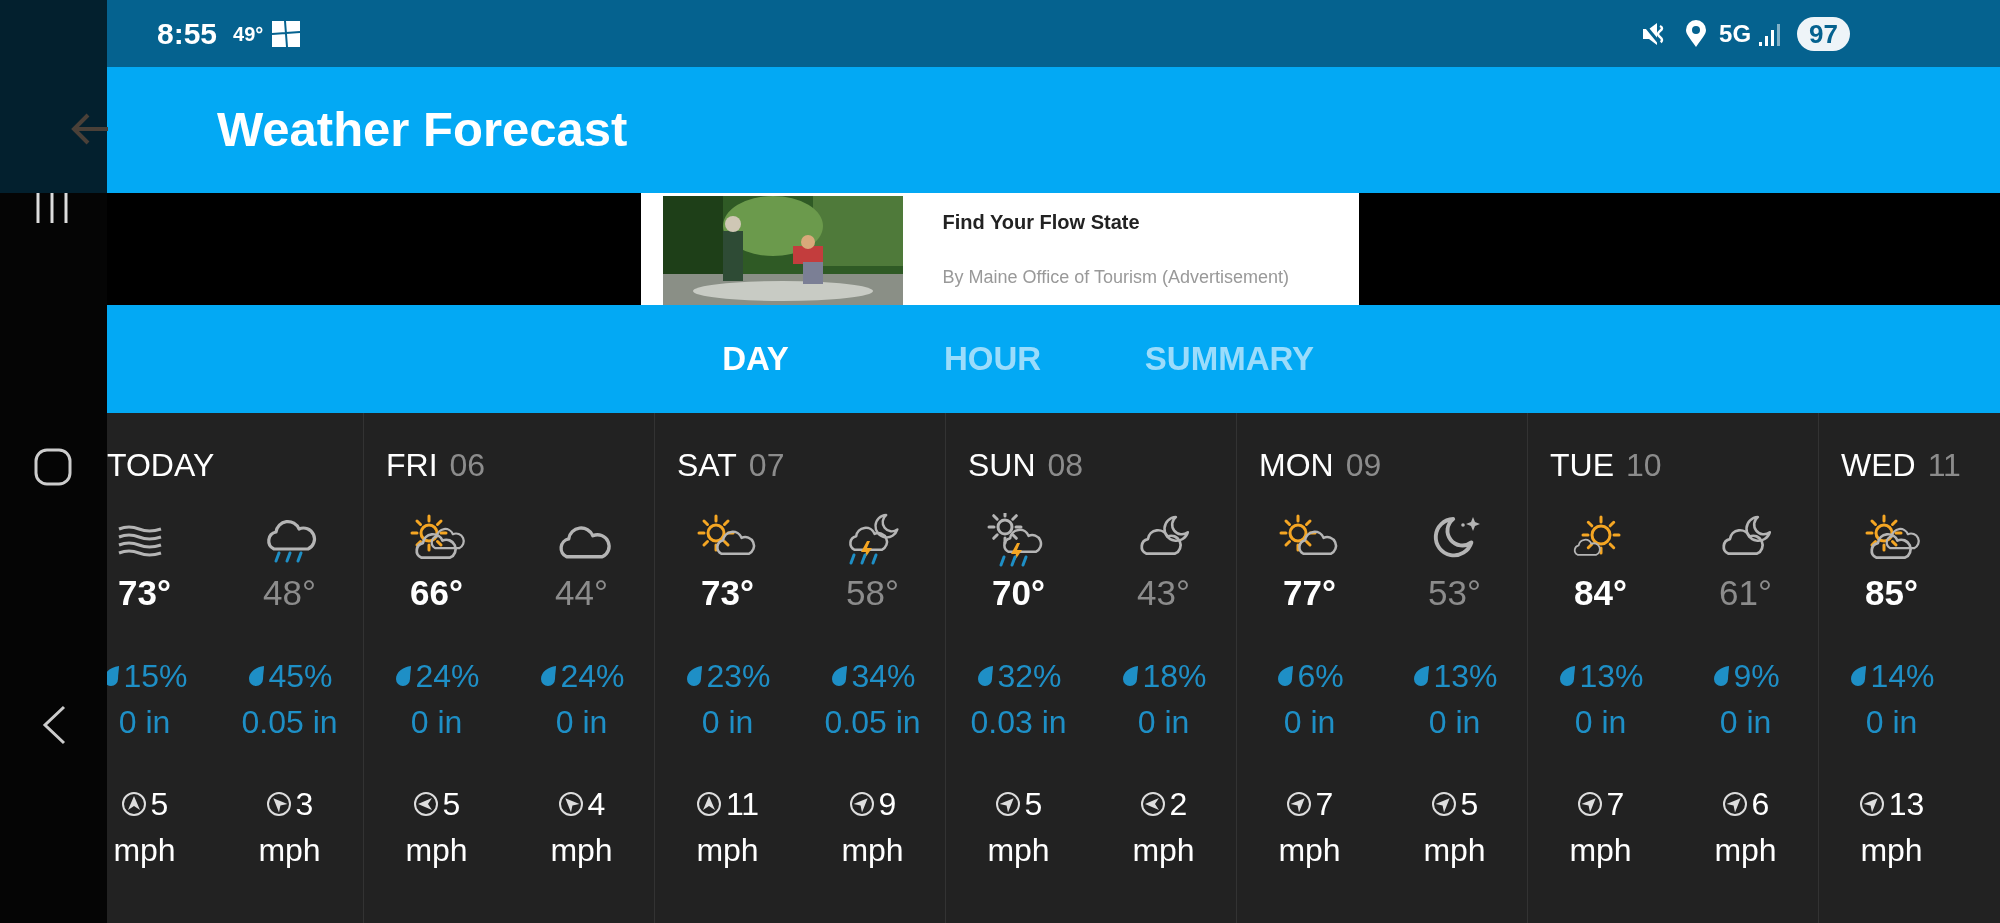  What do you see at coordinates (1902, 676) in the screenshot?
I see `precipitation-chance: 14%` at bounding box center [1902, 676].